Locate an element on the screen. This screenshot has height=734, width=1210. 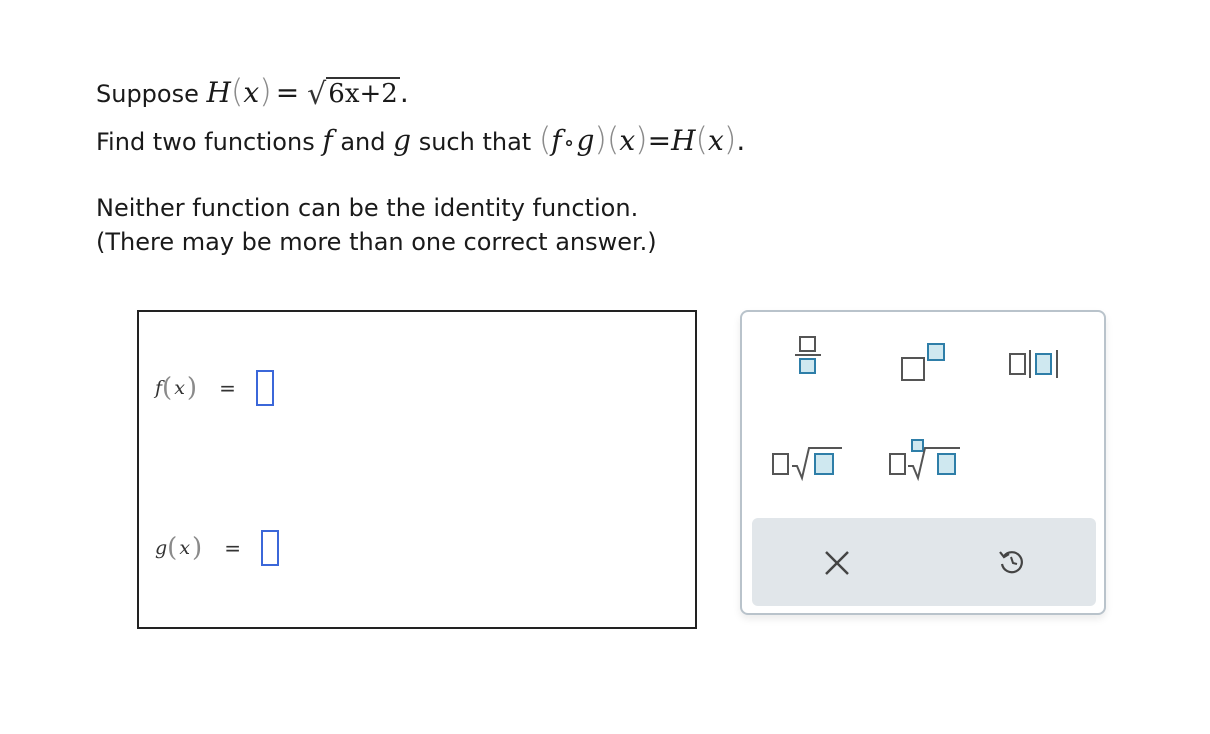
clear-button is located at coordinates (837, 565).